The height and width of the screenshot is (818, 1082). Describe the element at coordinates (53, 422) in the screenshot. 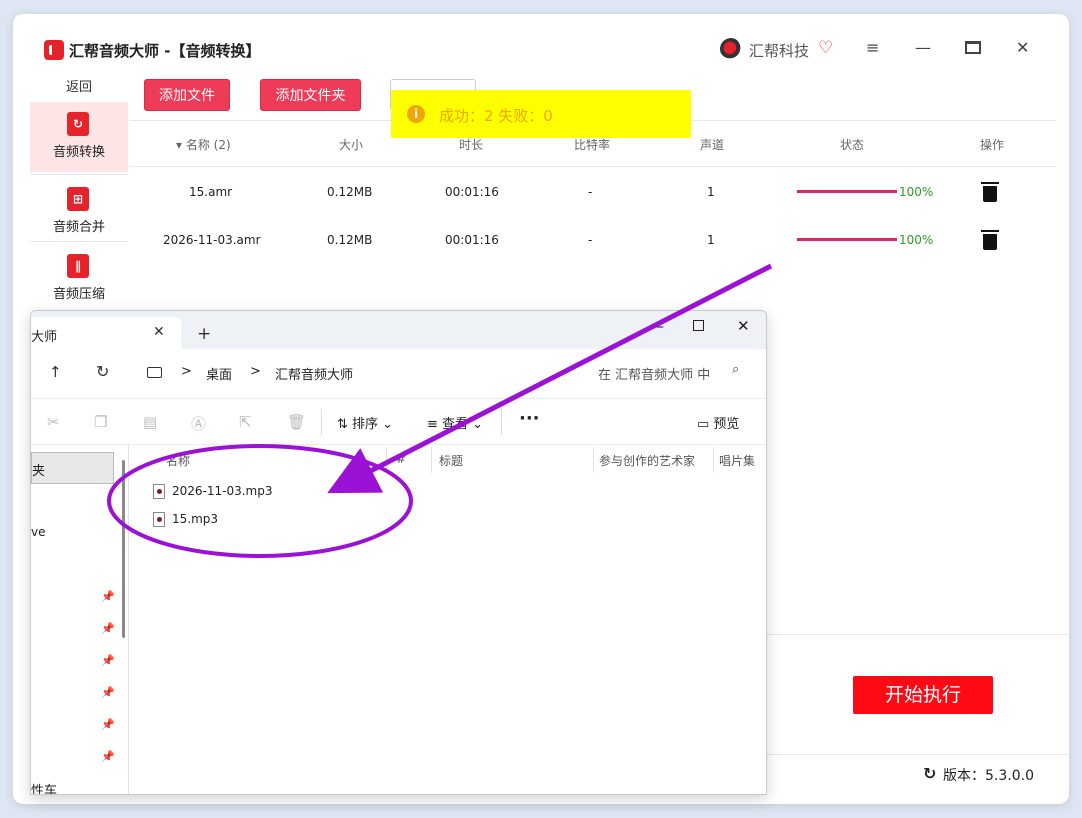

I see `cut-icon: ✂` at that location.